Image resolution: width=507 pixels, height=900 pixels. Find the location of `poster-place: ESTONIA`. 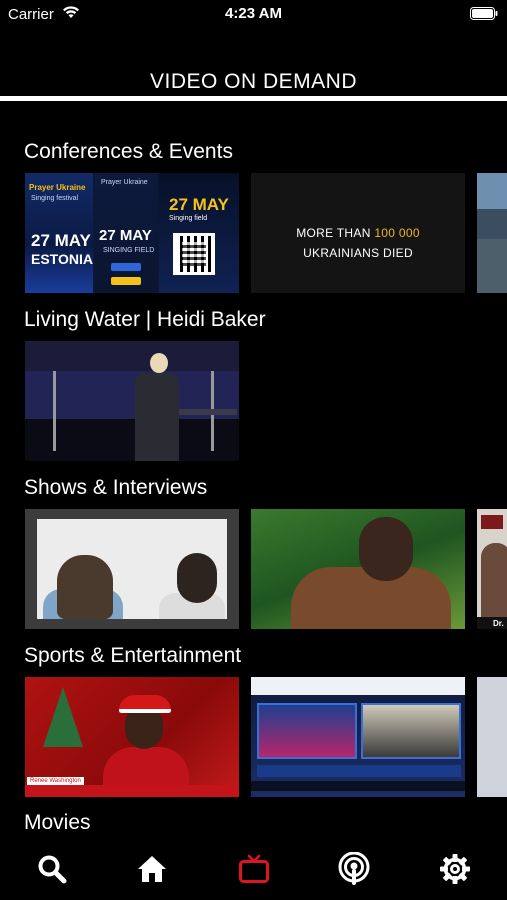

poster-place: ESTONIA is located at coordinates (62, 259).